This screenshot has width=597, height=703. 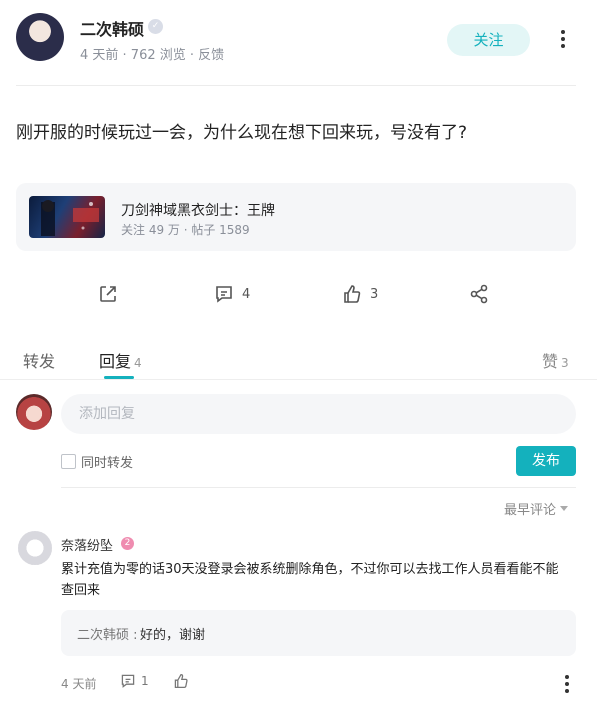 What do you see at coordinates (107, 461) in the screenshot?
I see `repost-checkbox-label: 同时转发` at bounding box center [107, 461].